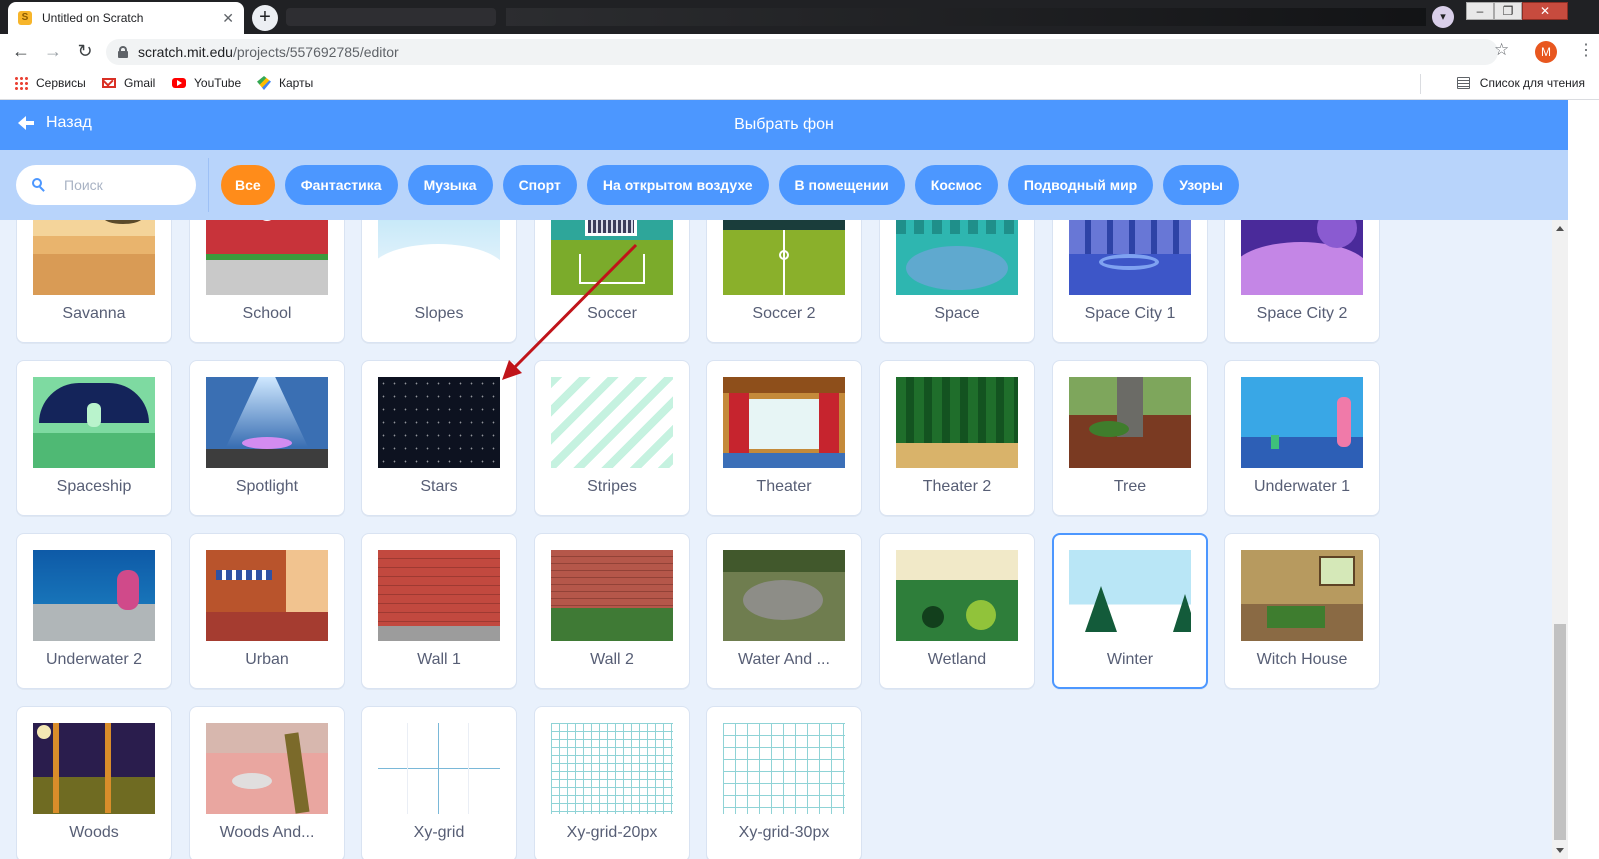  Describe the element at coordinates (53, 51) in the screenshot. I see `forward-arrow-icon: →` at that location.